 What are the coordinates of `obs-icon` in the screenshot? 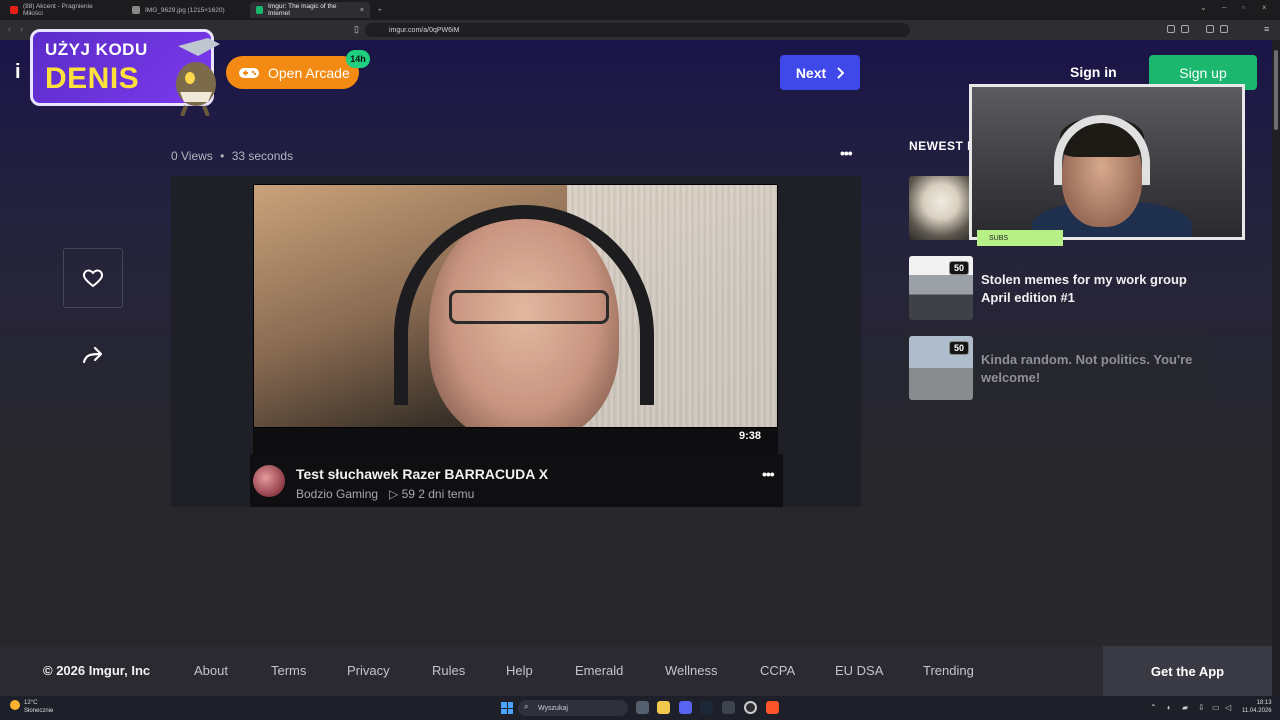 It's located at (750, 707).